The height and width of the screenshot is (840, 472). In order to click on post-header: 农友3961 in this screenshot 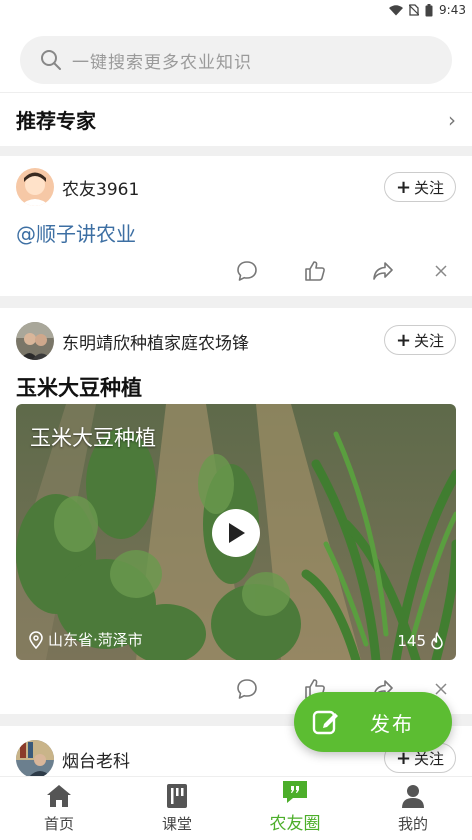, I will do `click(77, 187)`.